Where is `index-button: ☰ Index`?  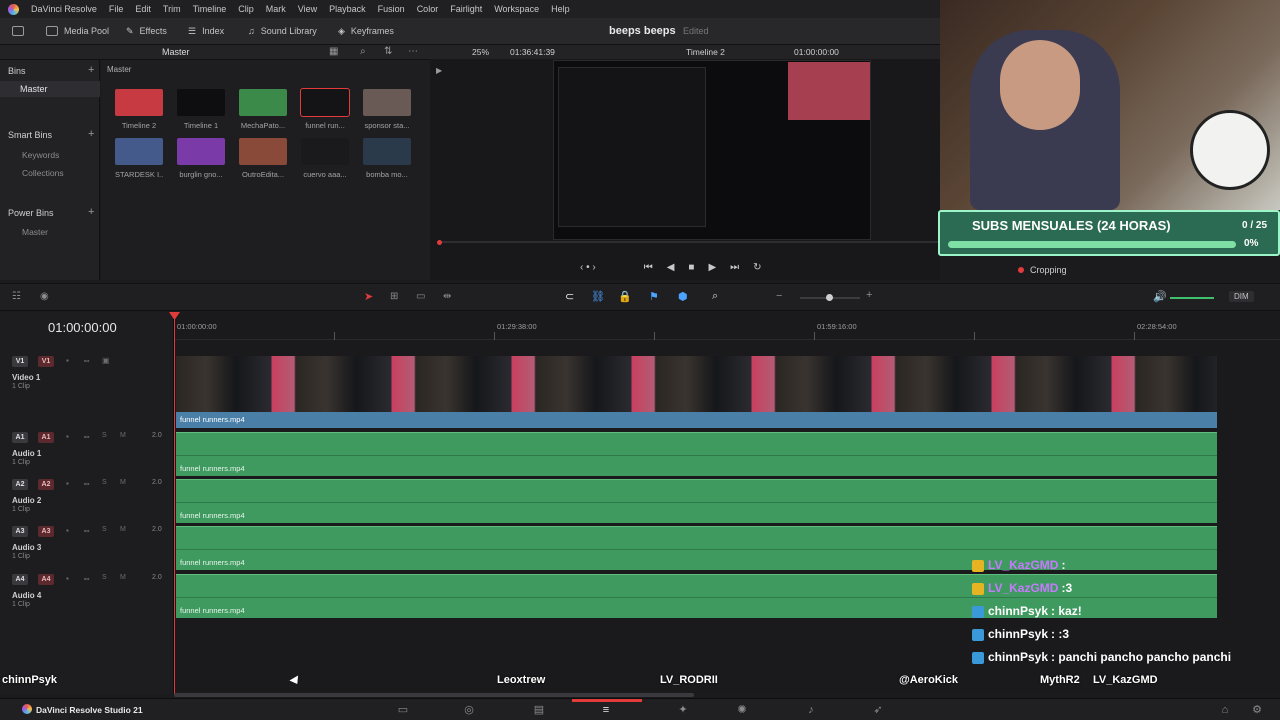
index-button: ☰ Index is located at coordinates (206, 31).